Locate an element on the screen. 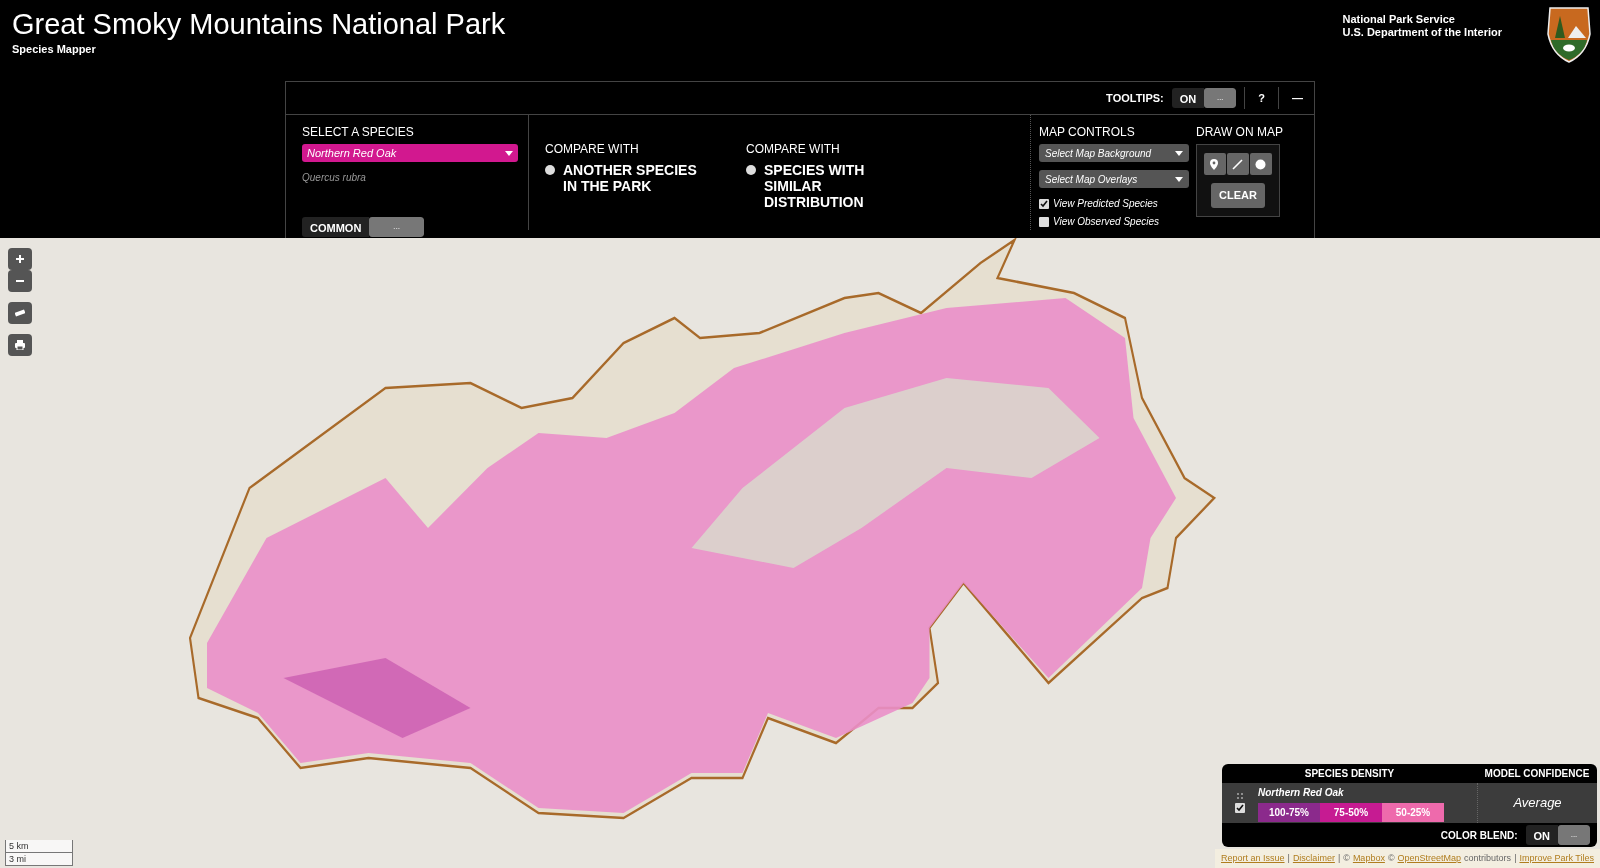 This screenshot has width=1600, height=868. zoom-out-button is located at coordinates (20, 281).